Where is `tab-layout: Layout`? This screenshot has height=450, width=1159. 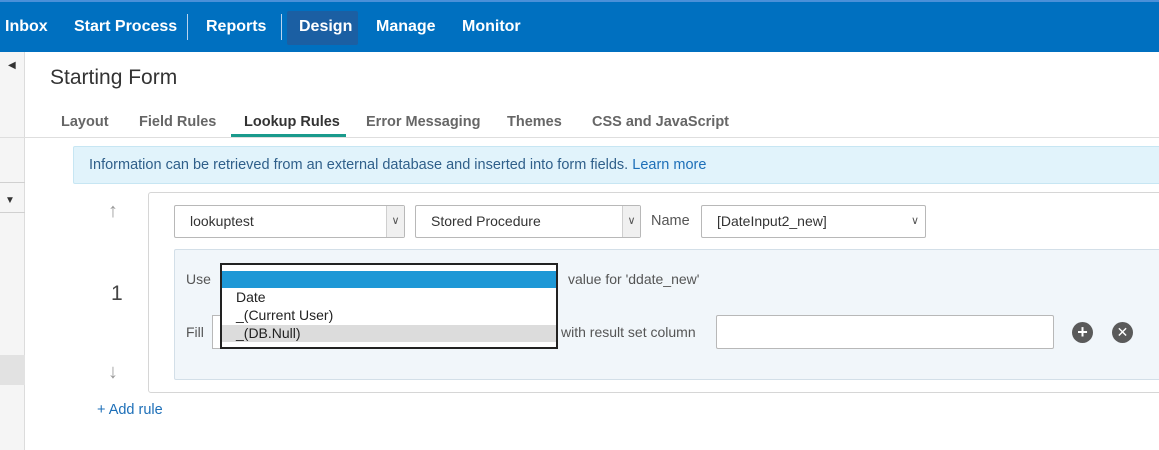 tab-layout: Layout is located at coordinates (85, 122).